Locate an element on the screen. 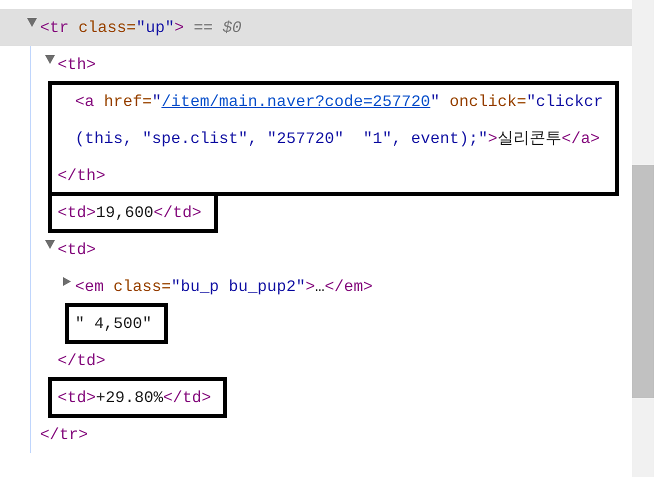  code-line: " 4,500" is located at coordinates (113, 324).